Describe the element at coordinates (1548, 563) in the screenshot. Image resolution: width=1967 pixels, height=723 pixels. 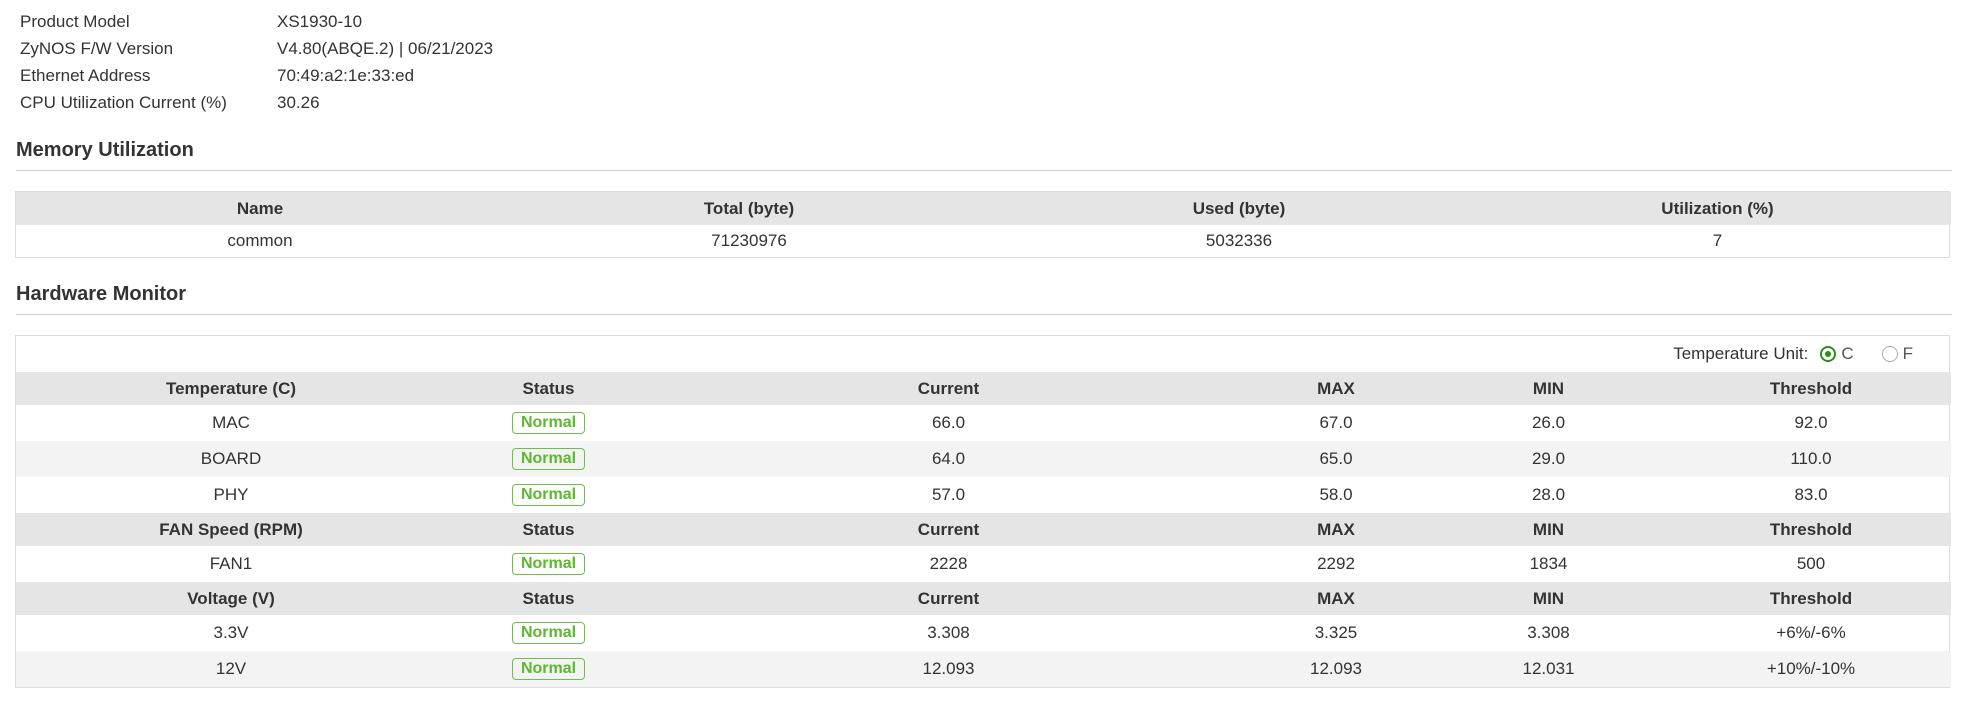
I see `min-cell: 1834` at that location.